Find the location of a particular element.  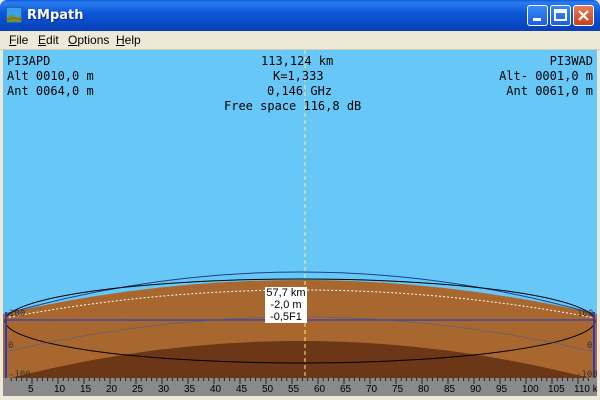

axis-tick-label: 70 is located at coordinates (372, 389).